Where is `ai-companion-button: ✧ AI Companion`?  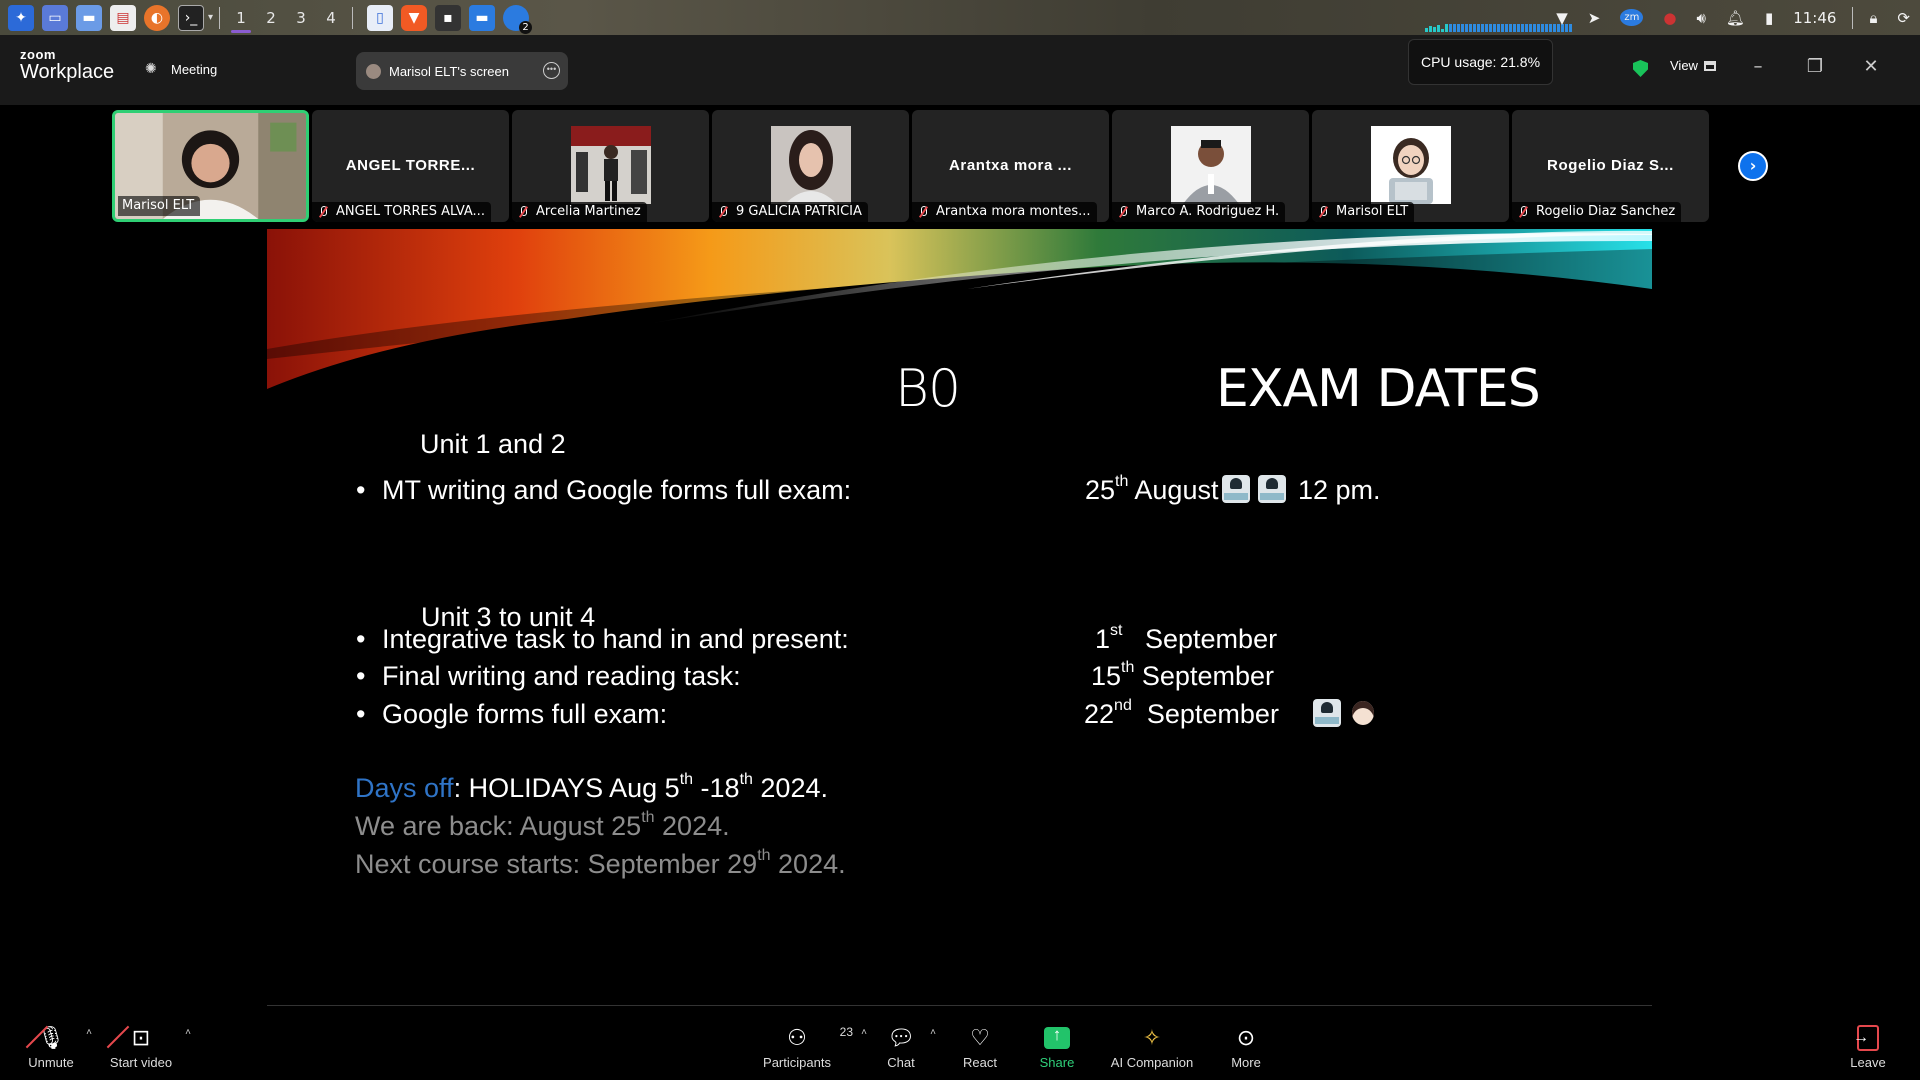 ai-companion-button: ✧ AI Companion is located at coordinates (1152, 1046).